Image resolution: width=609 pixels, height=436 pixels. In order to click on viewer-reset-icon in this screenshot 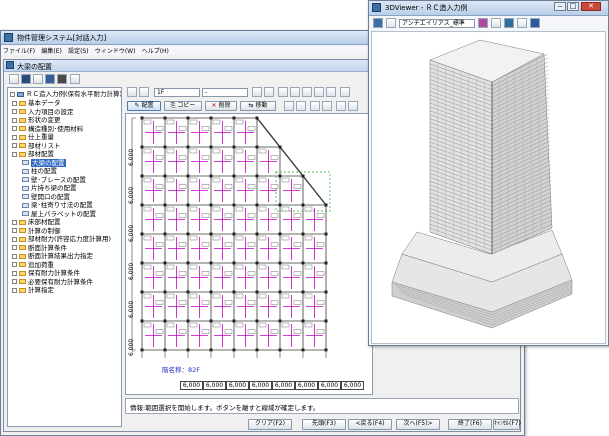, I will do `click(378, 23)`.